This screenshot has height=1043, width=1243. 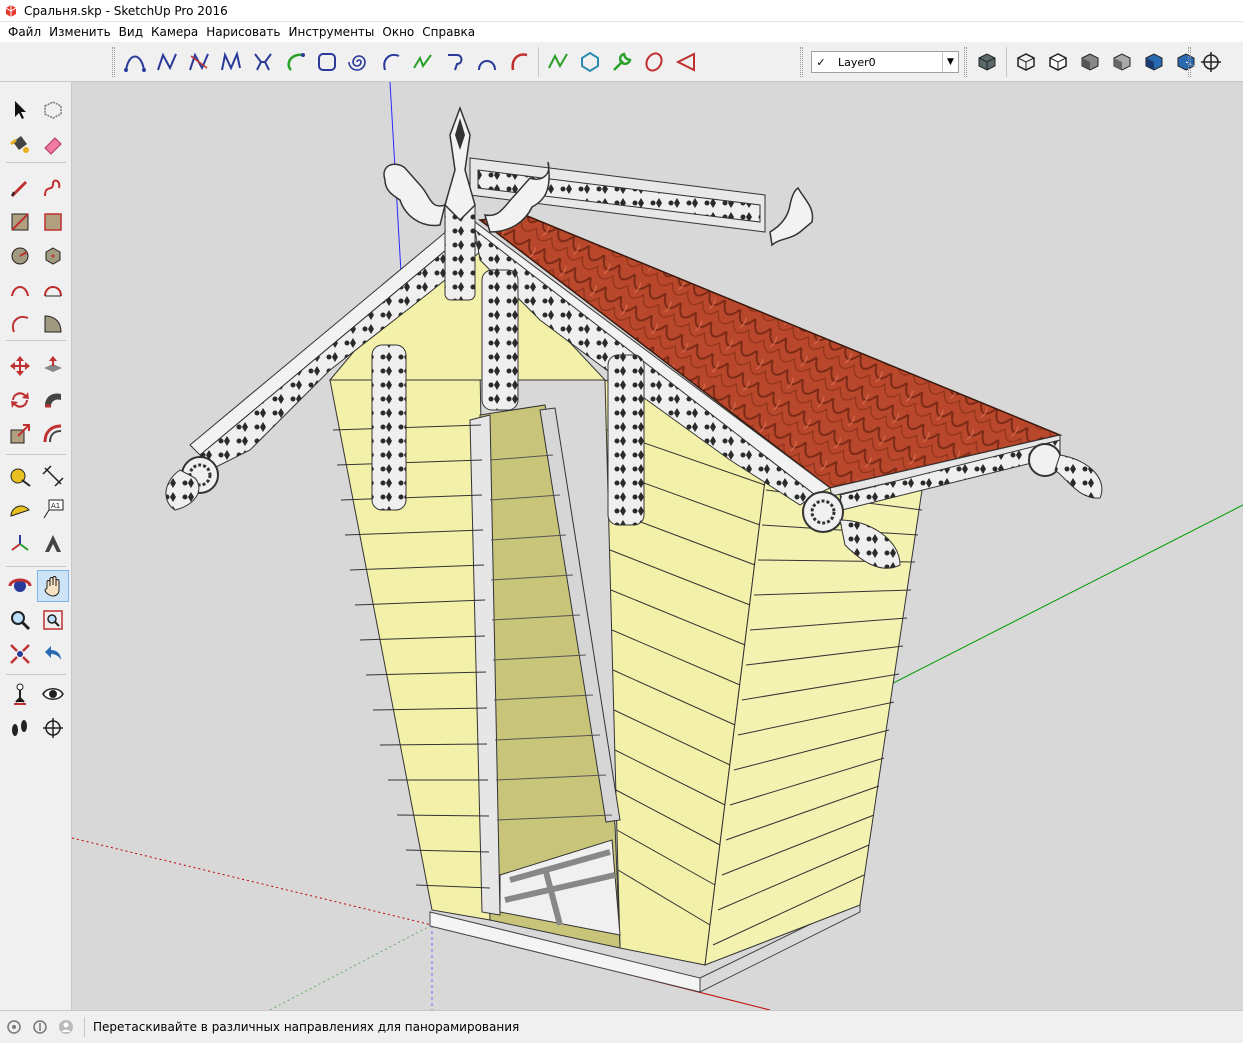 What do you see at coordinates (53, 694) in the screenshot?
I see `look-around-icon` at bounding box center [53, 694].